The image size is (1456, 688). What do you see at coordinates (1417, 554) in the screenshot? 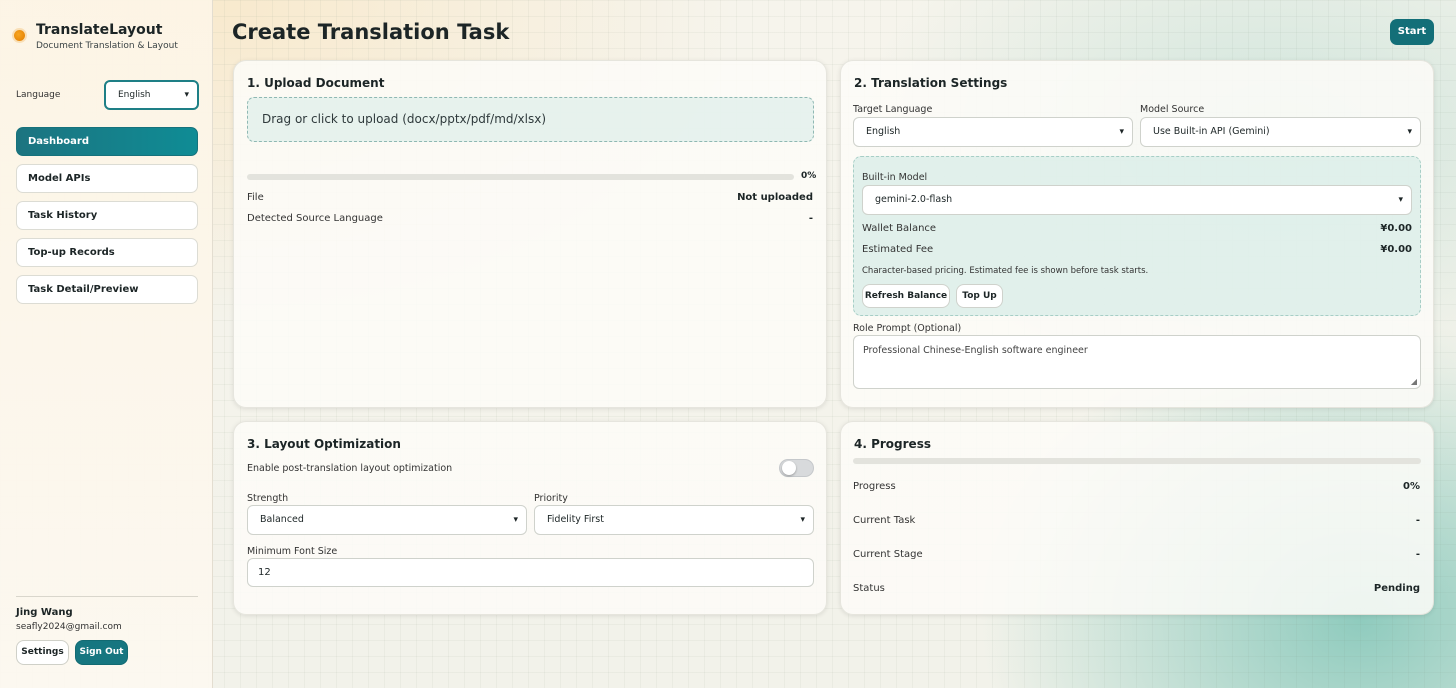
I see `current-stage-value: -` at bounding box center [1417, 554].